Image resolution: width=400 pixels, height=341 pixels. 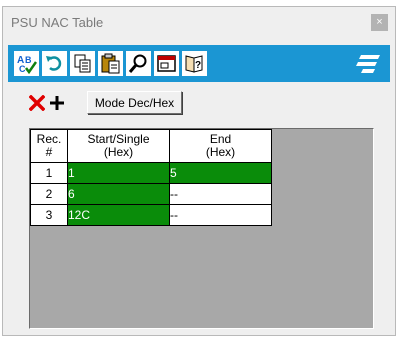 I want to click on header-end-line2: (Hex), so click(x=220, y=152).